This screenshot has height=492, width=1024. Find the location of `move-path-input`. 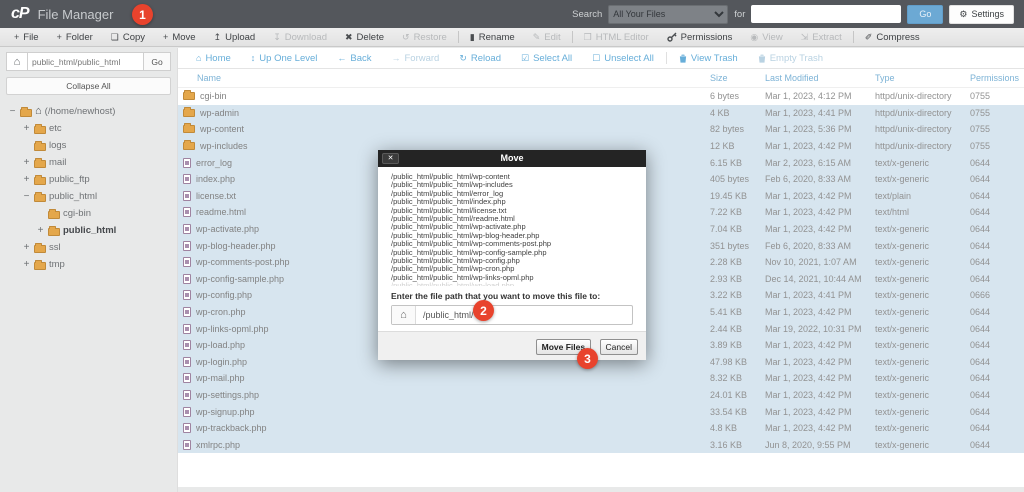

move-path-input is located at coordinates (524, 315).